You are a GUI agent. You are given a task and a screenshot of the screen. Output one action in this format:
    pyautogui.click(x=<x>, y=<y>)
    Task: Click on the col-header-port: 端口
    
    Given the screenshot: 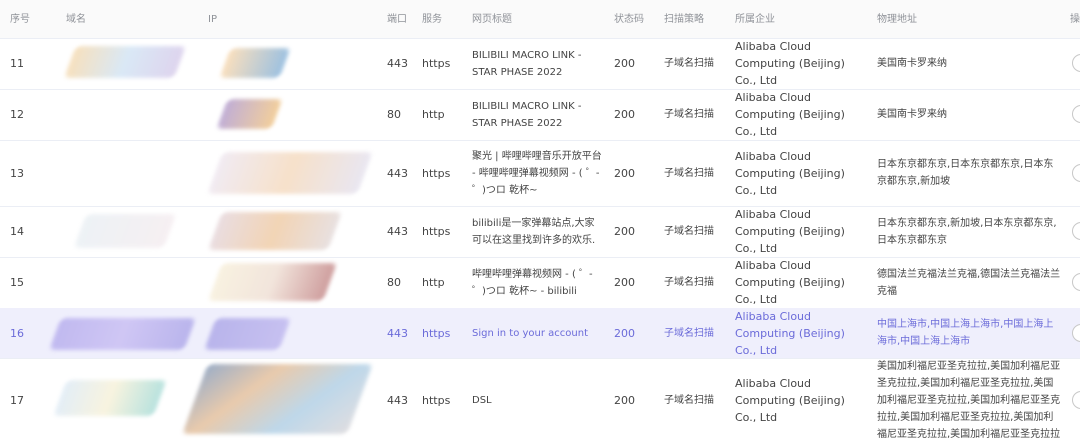 What is the action you would take?
    pyautogui.click(x=397, y=19)
    